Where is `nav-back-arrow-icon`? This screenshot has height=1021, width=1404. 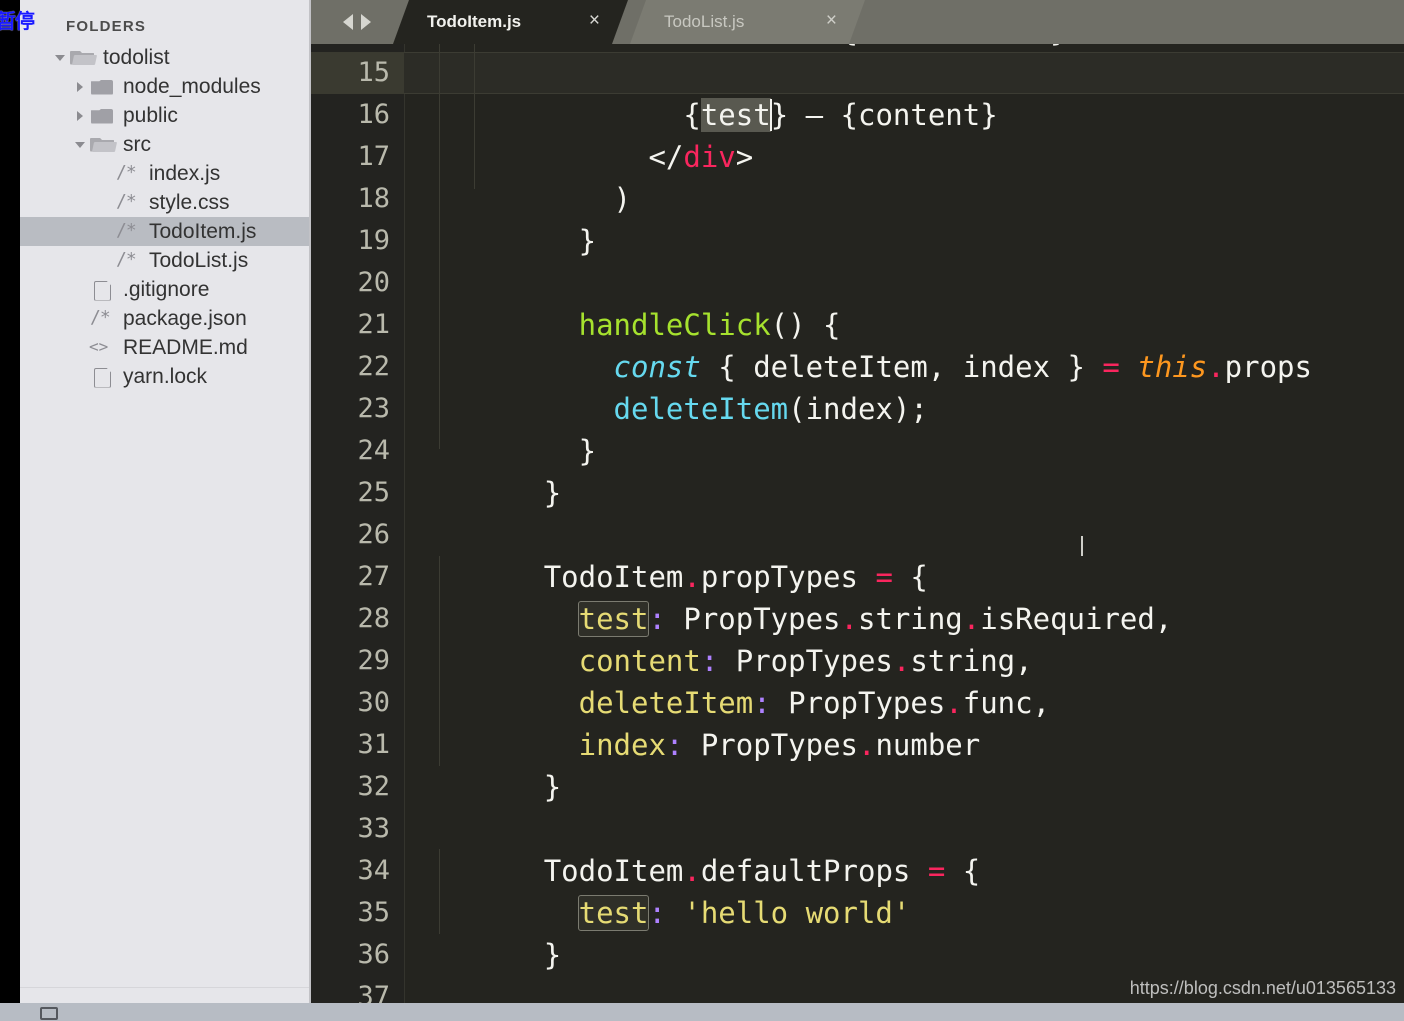
nav-back-arrow-icon is located at coordinates (348, 22).